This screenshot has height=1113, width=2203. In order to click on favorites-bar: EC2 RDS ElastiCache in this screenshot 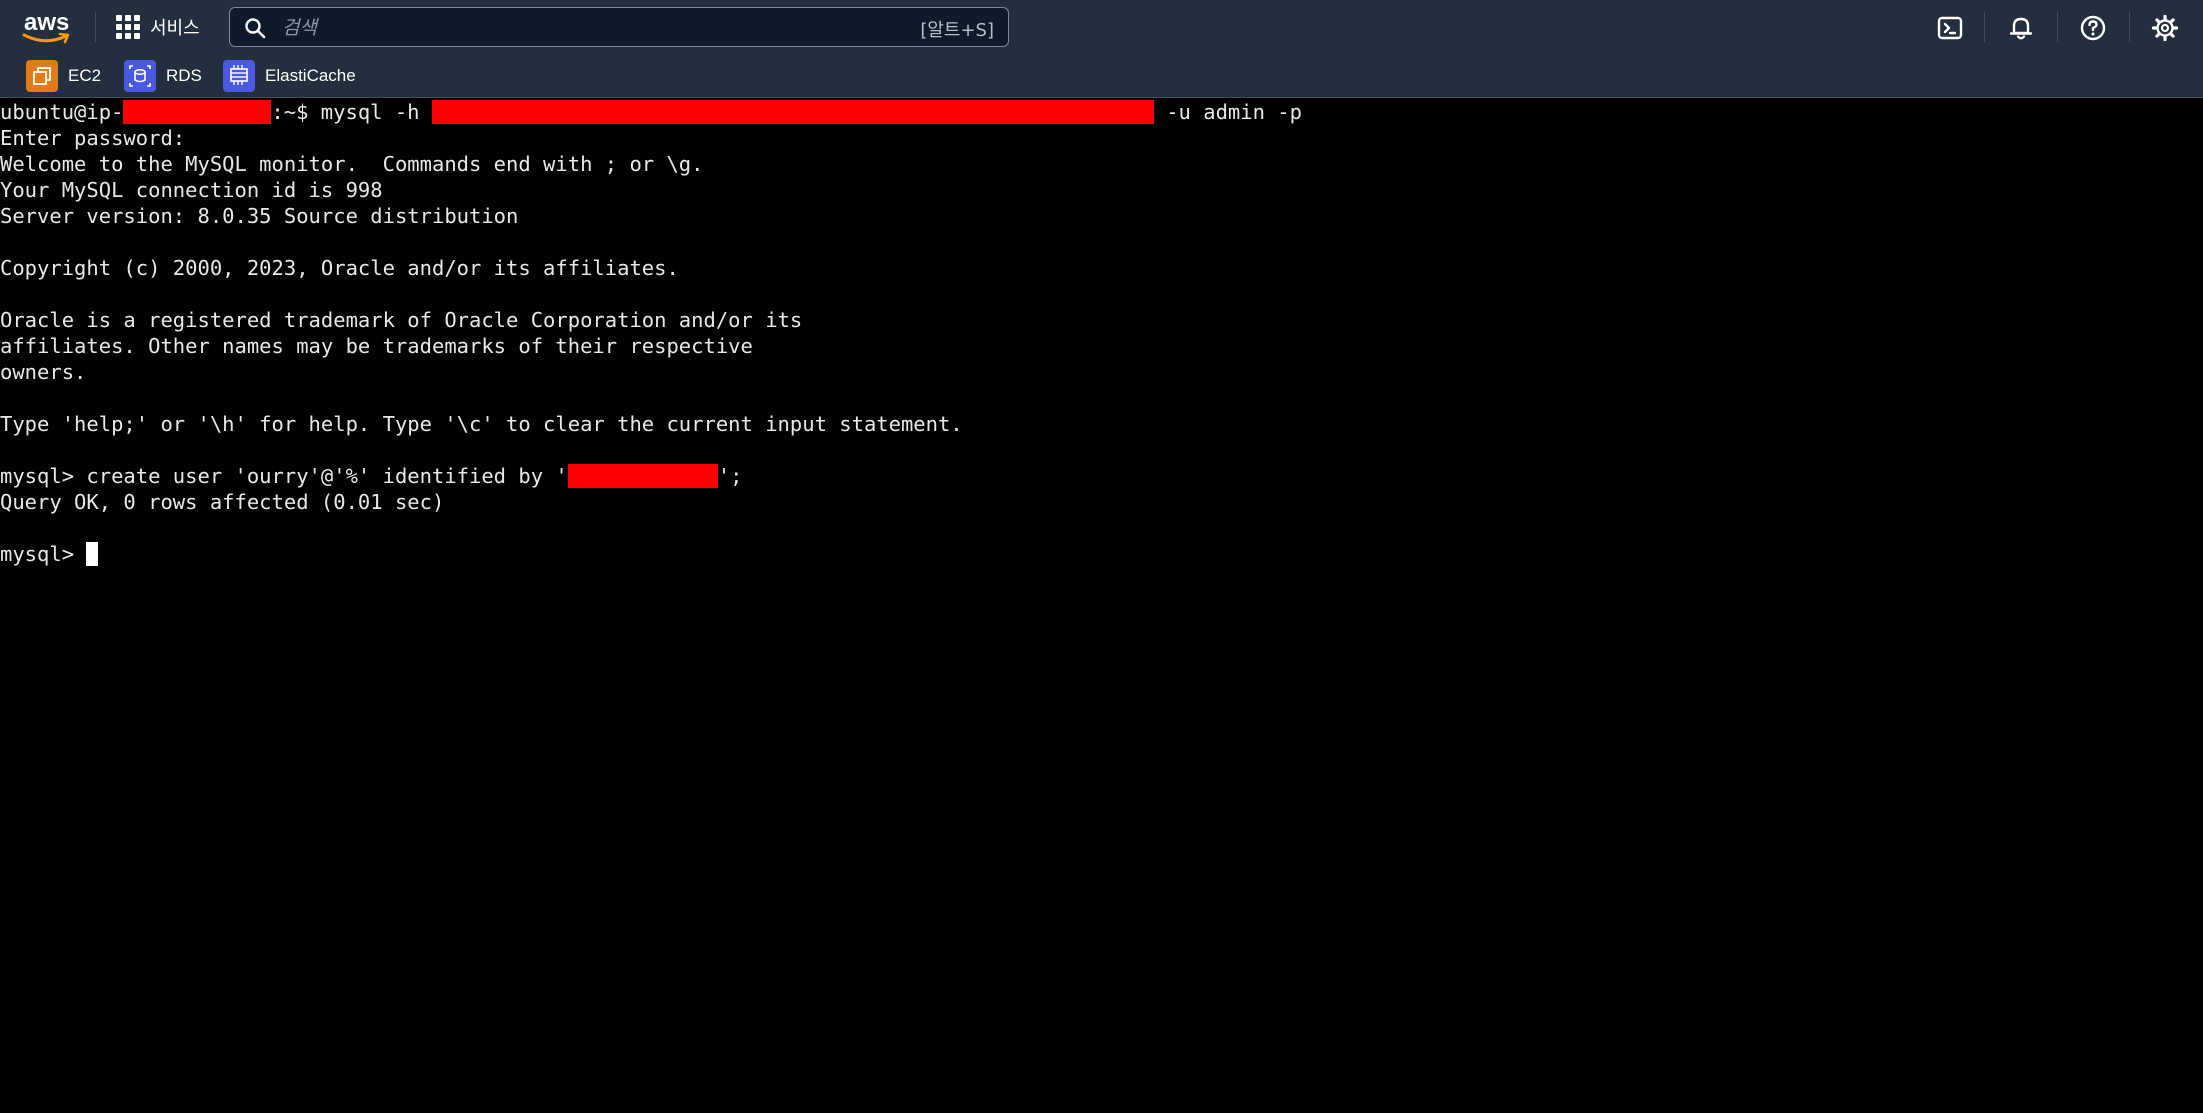, I will do `click(1101, 77)`.